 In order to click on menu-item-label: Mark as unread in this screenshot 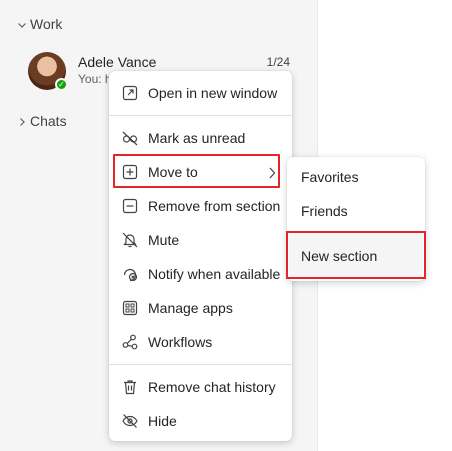, I will do `click(197, 138)`.